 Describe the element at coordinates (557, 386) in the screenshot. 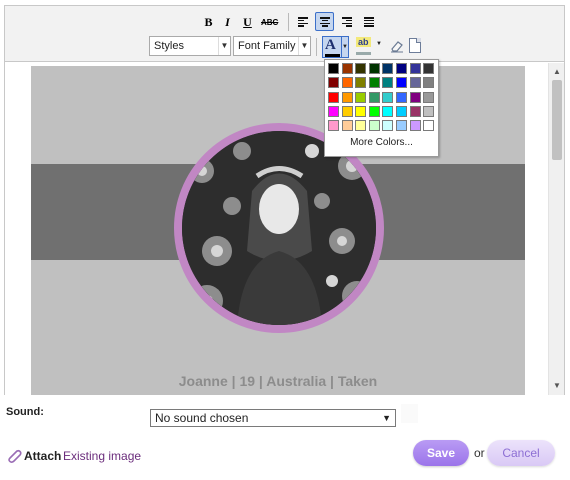

I see `scroll-down-arrow-icon: ▼` at that location.